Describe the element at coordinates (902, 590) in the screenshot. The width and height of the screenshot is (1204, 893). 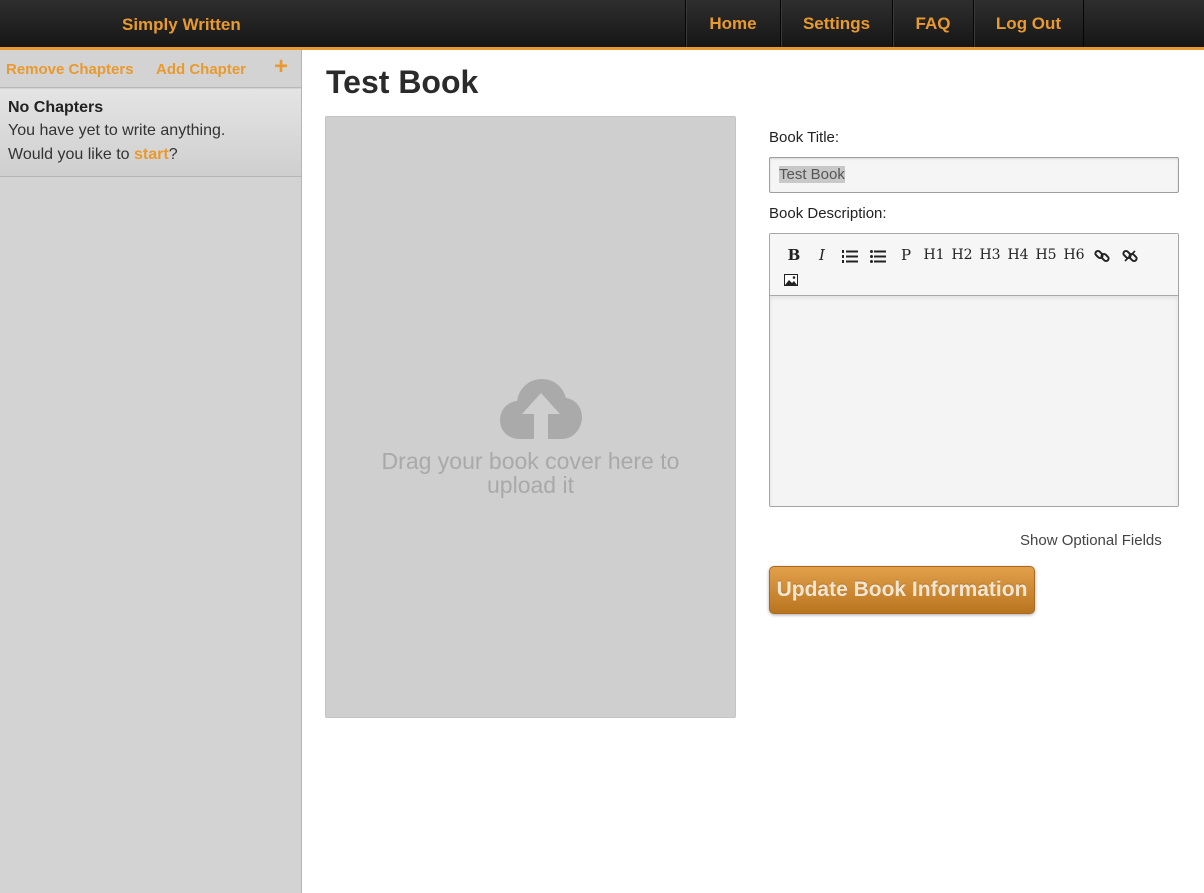
I see `update-book-button: Update Book Information` at that location.